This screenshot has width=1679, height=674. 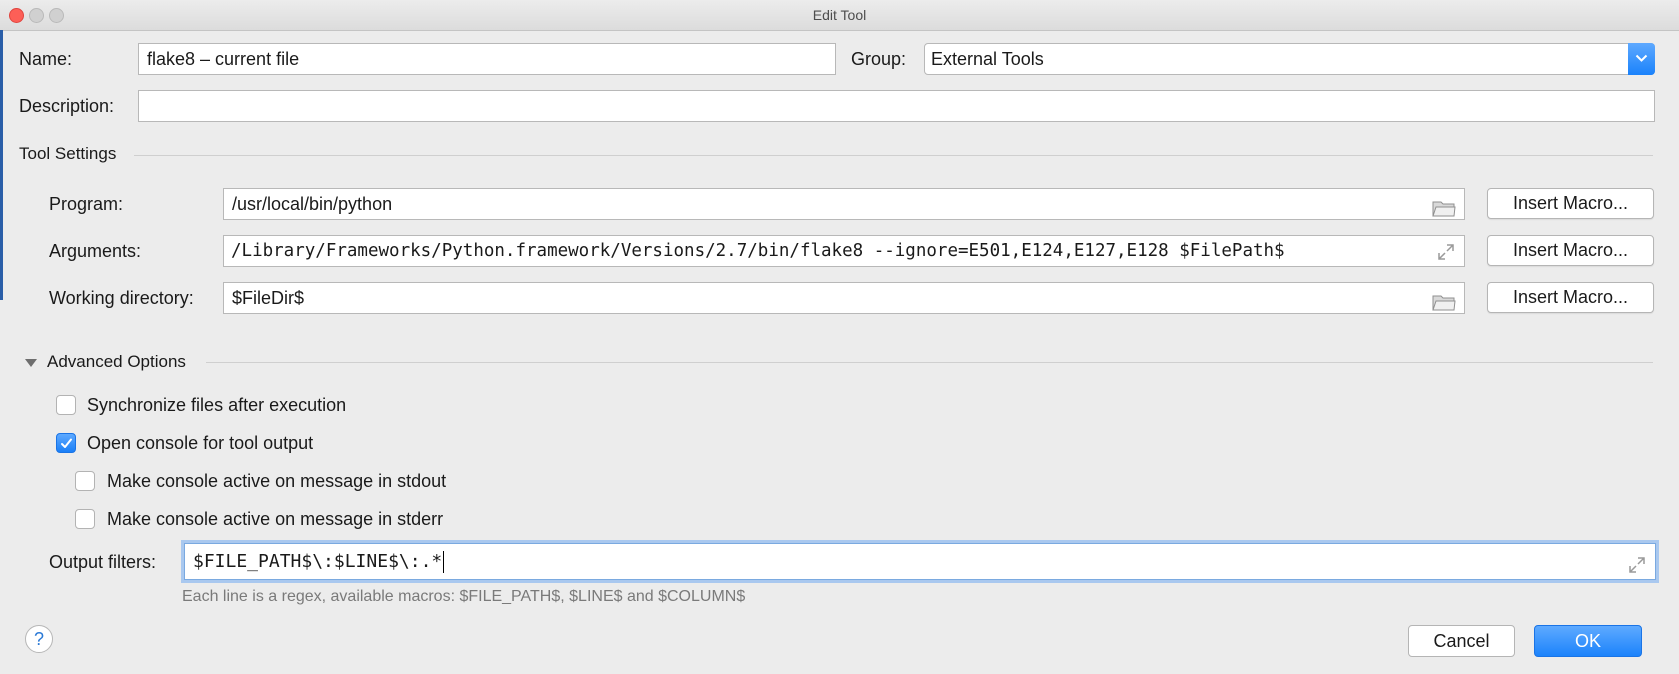 I want to click on description-label: Description:, so click(x=67, y=106).